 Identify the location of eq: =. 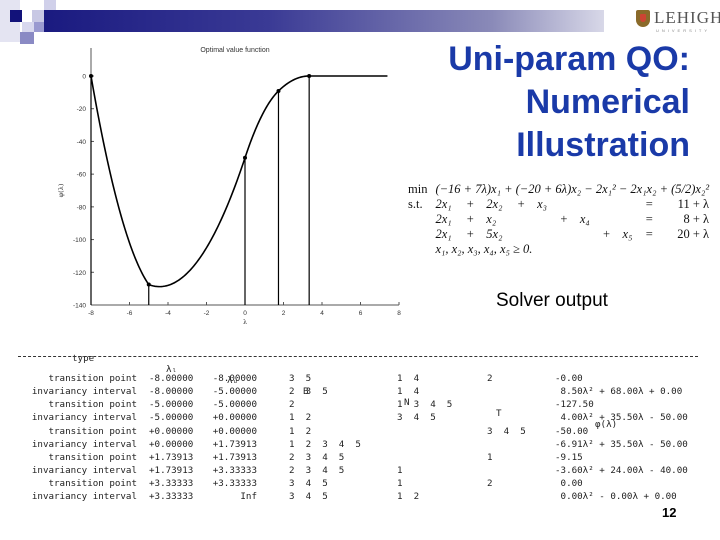
(649, 204).